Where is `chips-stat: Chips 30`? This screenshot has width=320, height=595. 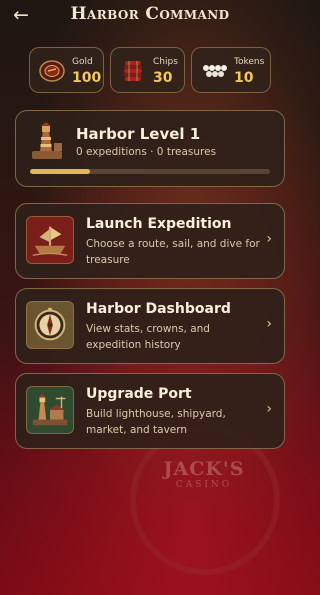
chips-stat: Chips 30 is located at coordinates (147, 70).